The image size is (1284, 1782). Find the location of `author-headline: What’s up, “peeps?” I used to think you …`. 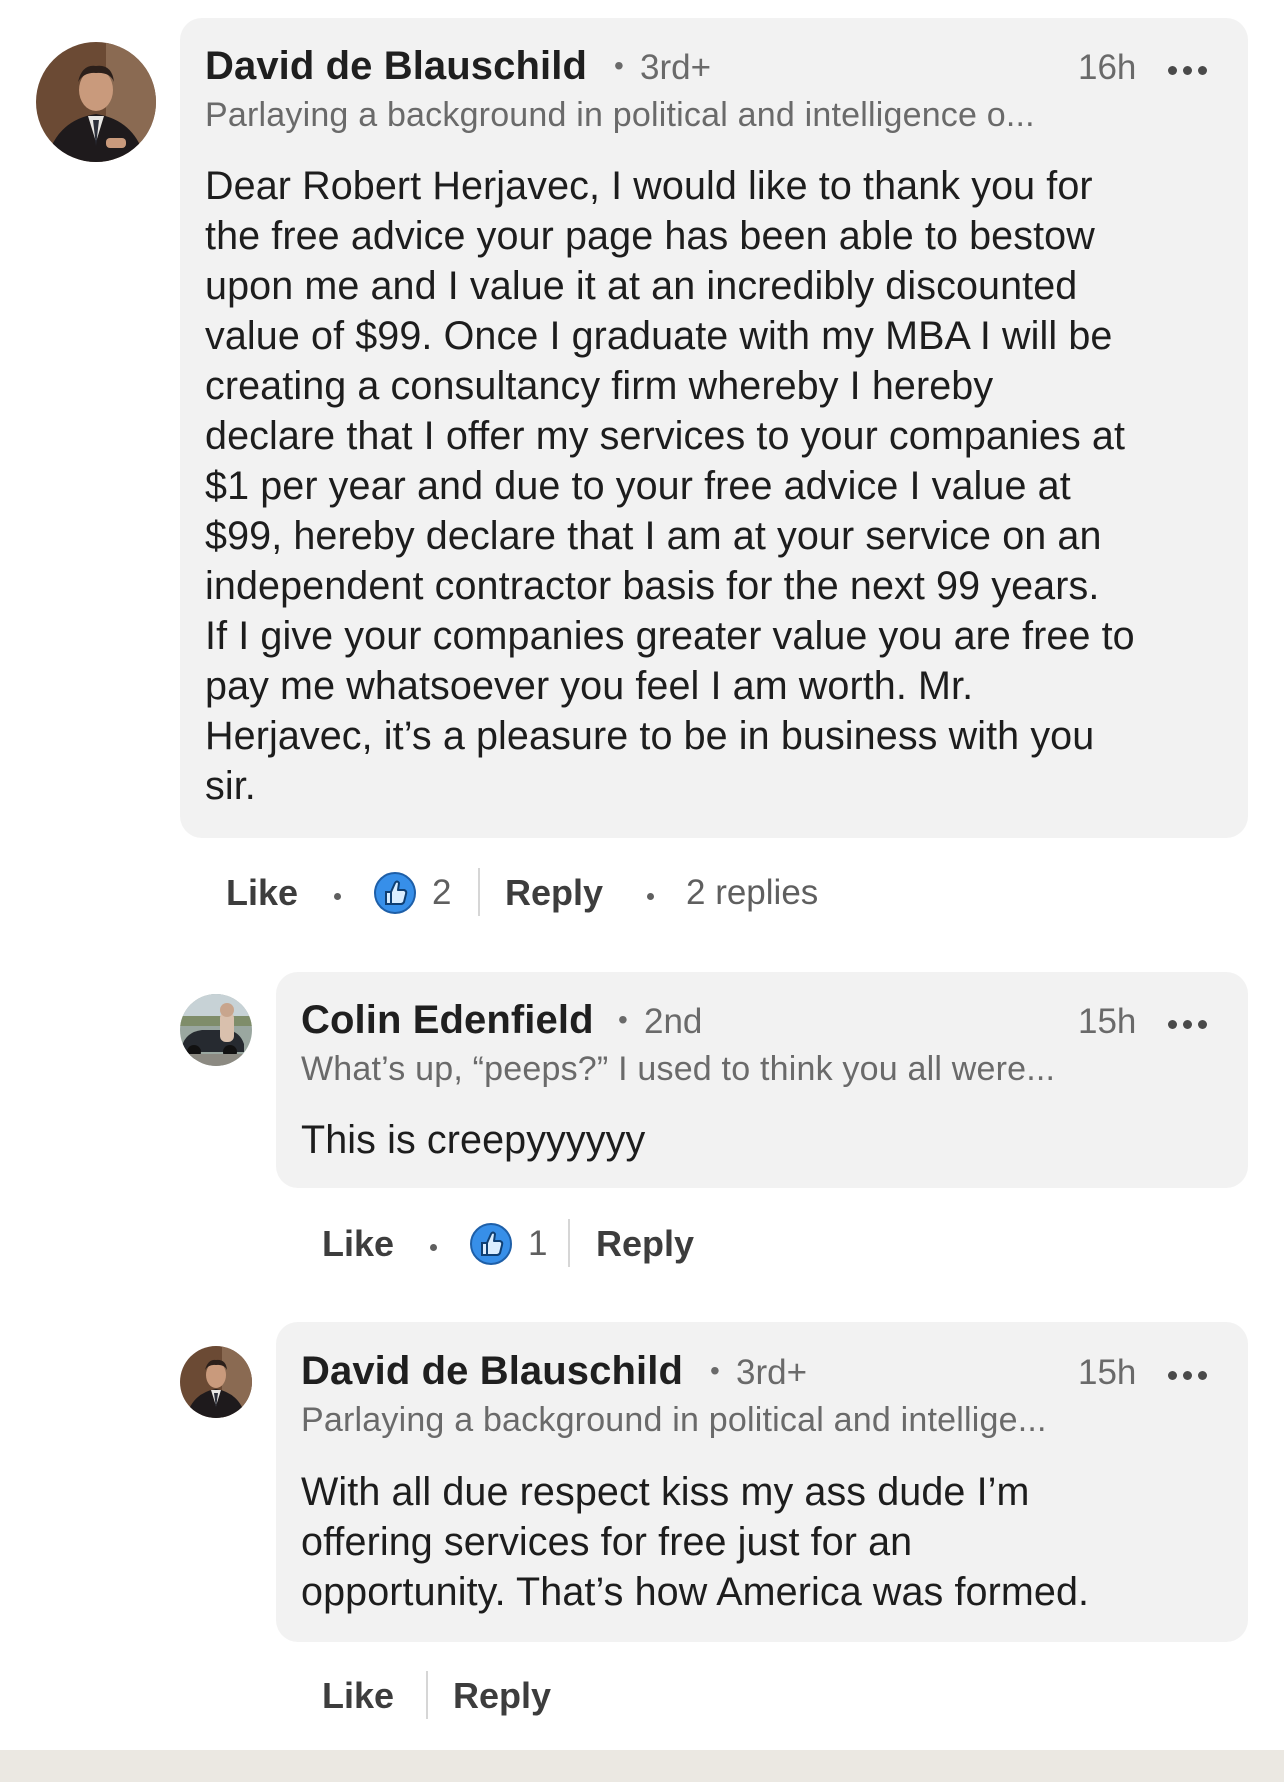

author-headline: What’s up, “peeps?” I used to think you … is located at coordinates (678, 1069).